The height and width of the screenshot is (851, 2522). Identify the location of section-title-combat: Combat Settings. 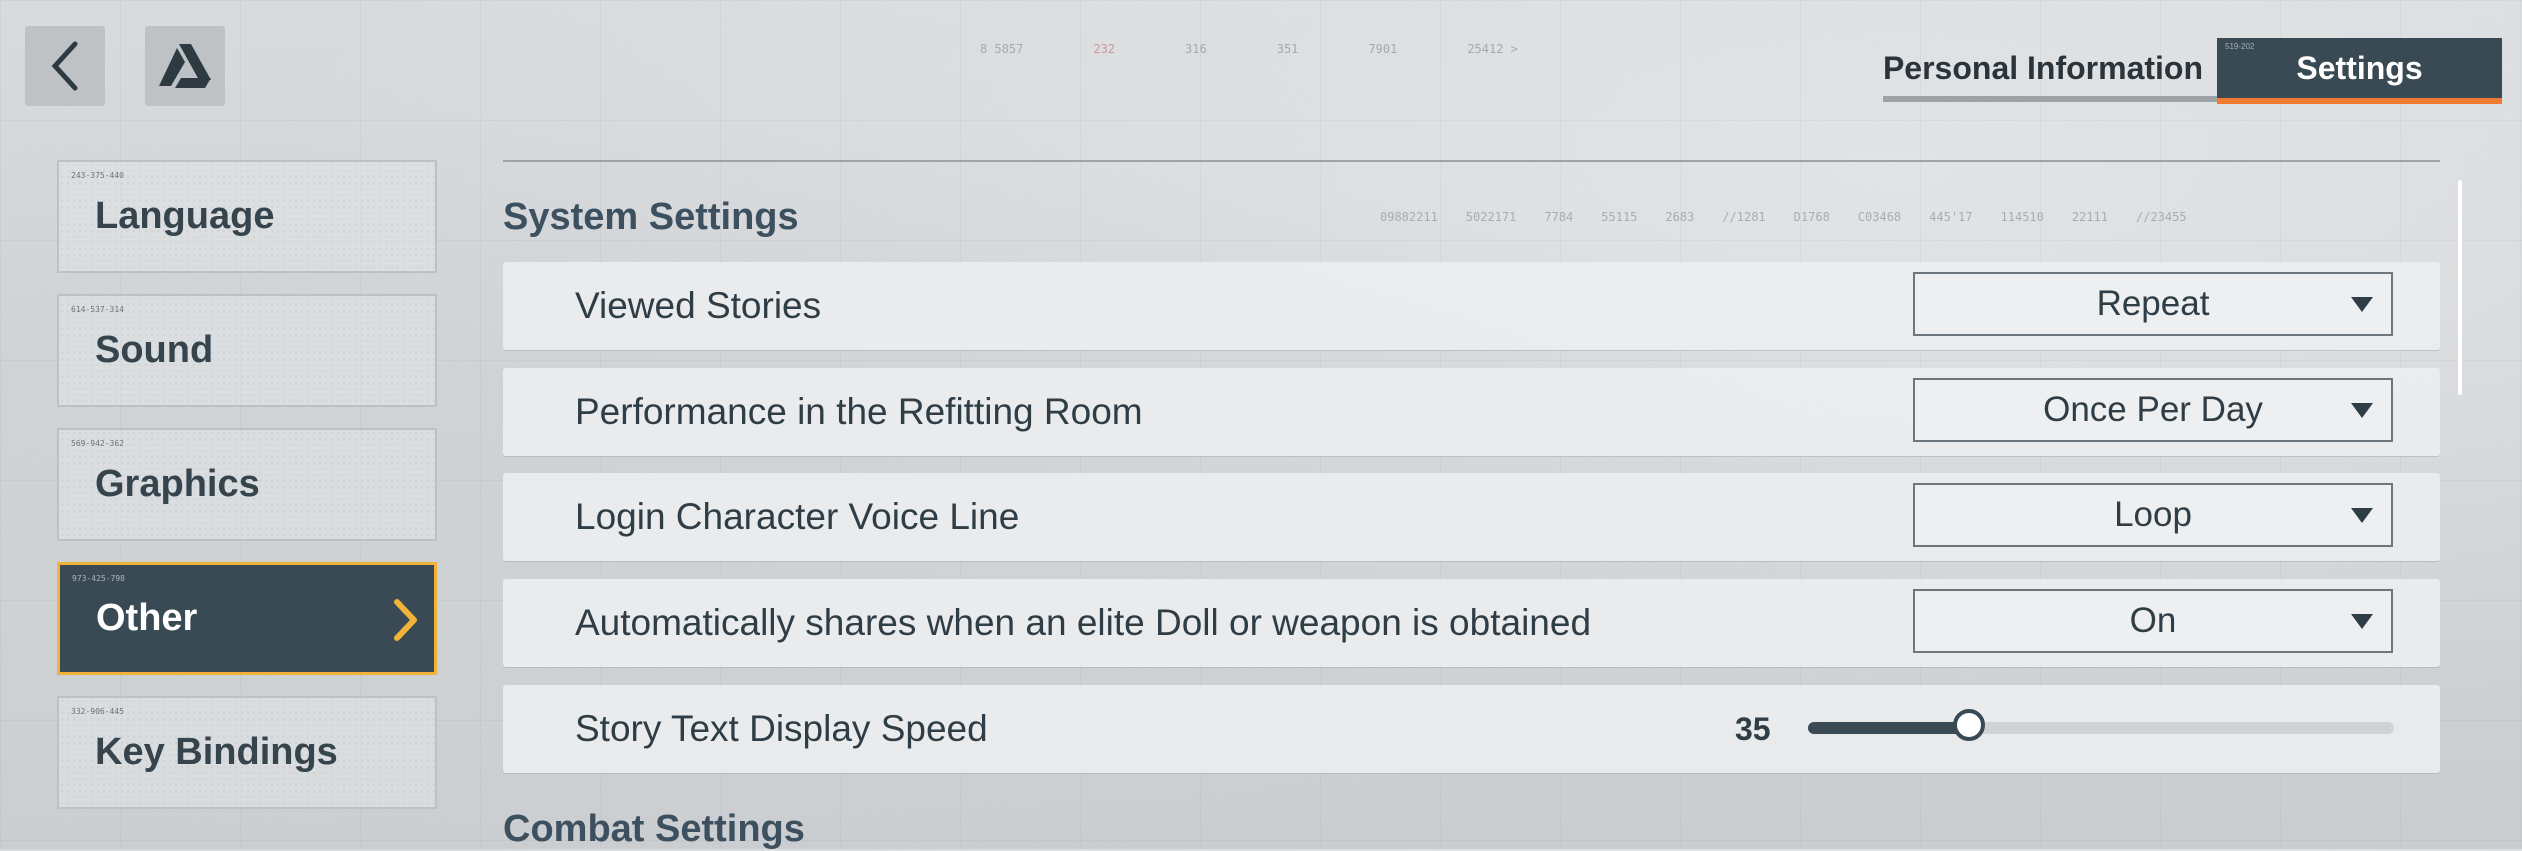
(654, 829).